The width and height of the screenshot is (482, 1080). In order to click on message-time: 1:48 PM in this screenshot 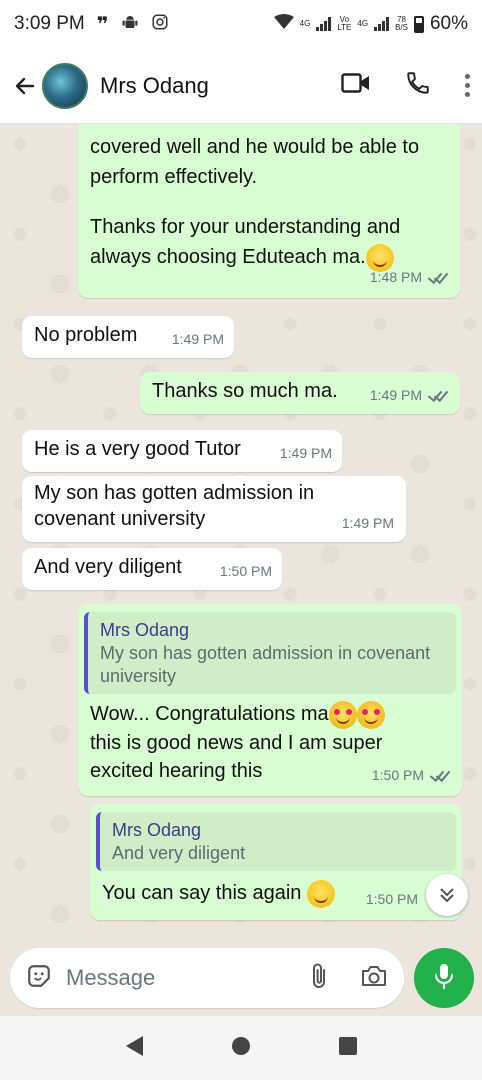, I will do `click(395, 277)`.